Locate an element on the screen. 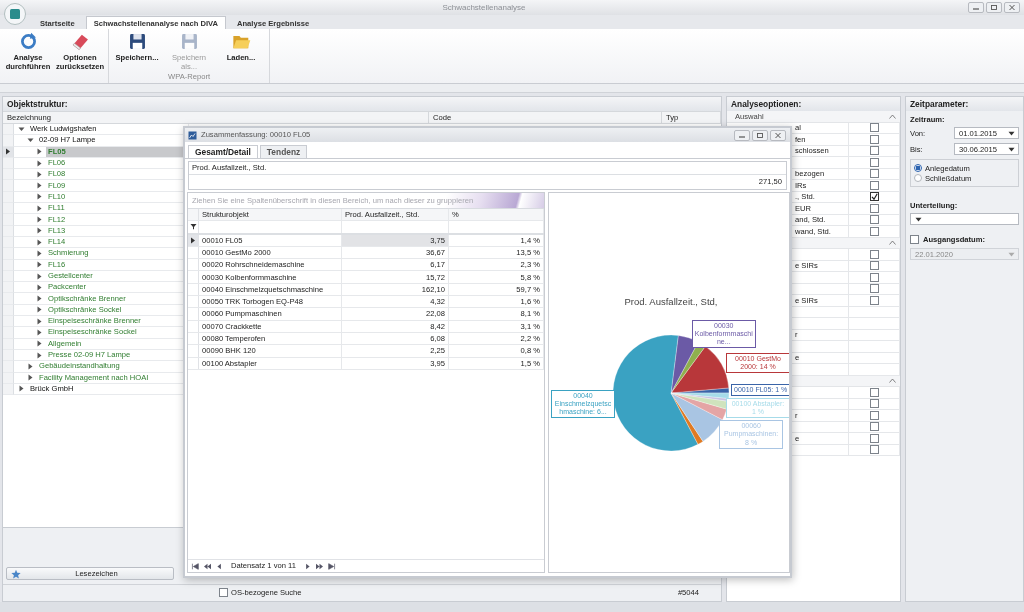  refresh-icon is located at coordinates (28, 41).